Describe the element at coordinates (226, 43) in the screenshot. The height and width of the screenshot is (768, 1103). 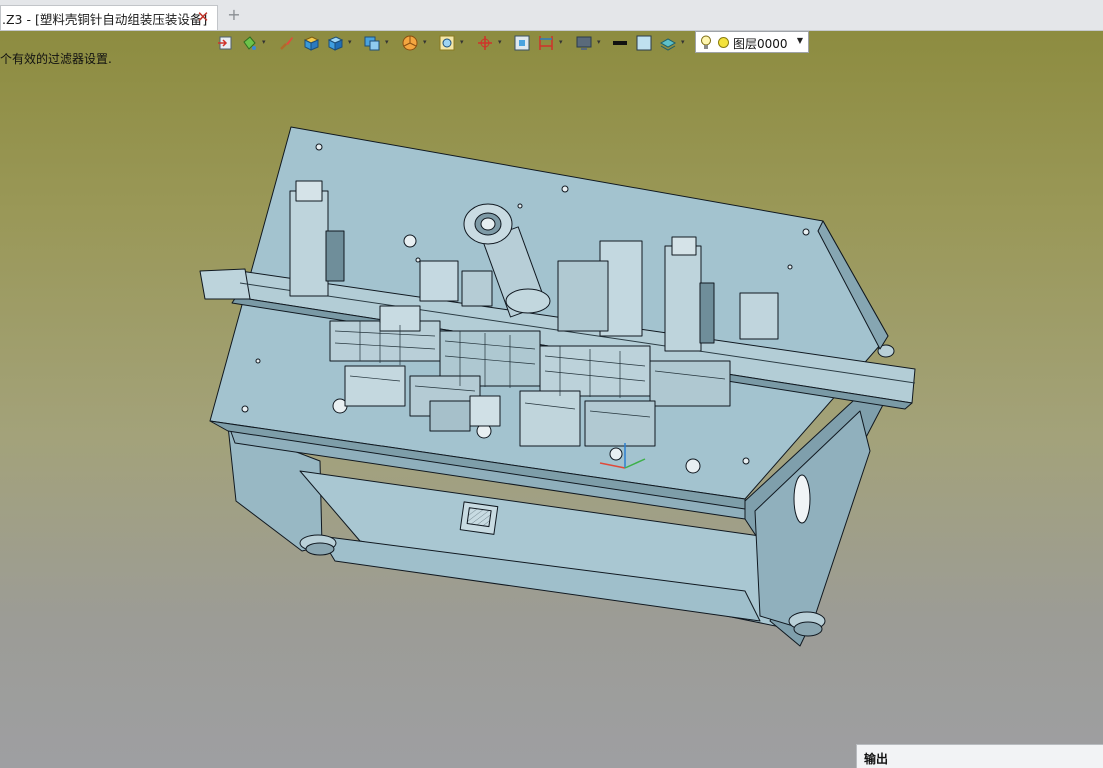
I see `import-icon` at that location.